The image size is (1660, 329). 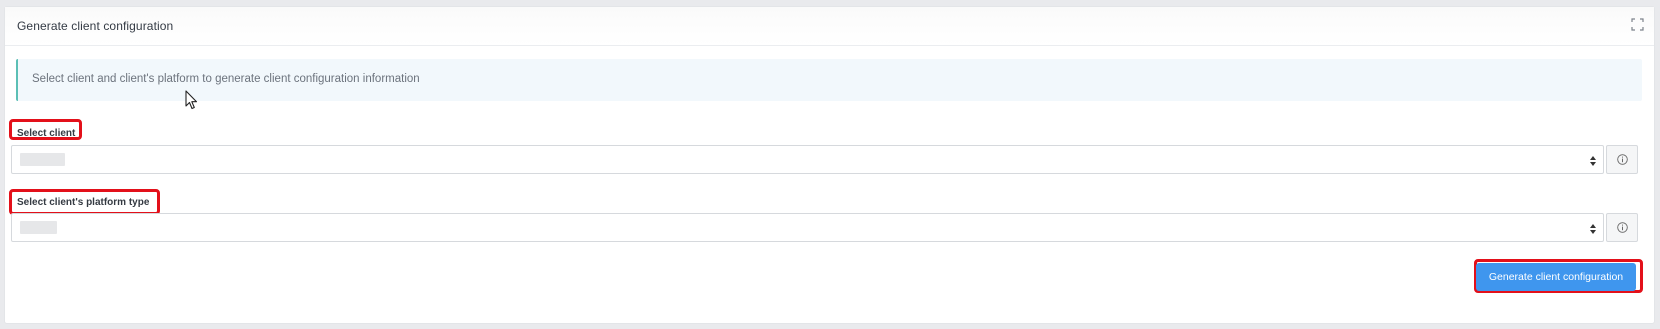 What do you see at coordinates (807, 159) in the screenshot?
I see `client-select` at bounding box center [807, 159].